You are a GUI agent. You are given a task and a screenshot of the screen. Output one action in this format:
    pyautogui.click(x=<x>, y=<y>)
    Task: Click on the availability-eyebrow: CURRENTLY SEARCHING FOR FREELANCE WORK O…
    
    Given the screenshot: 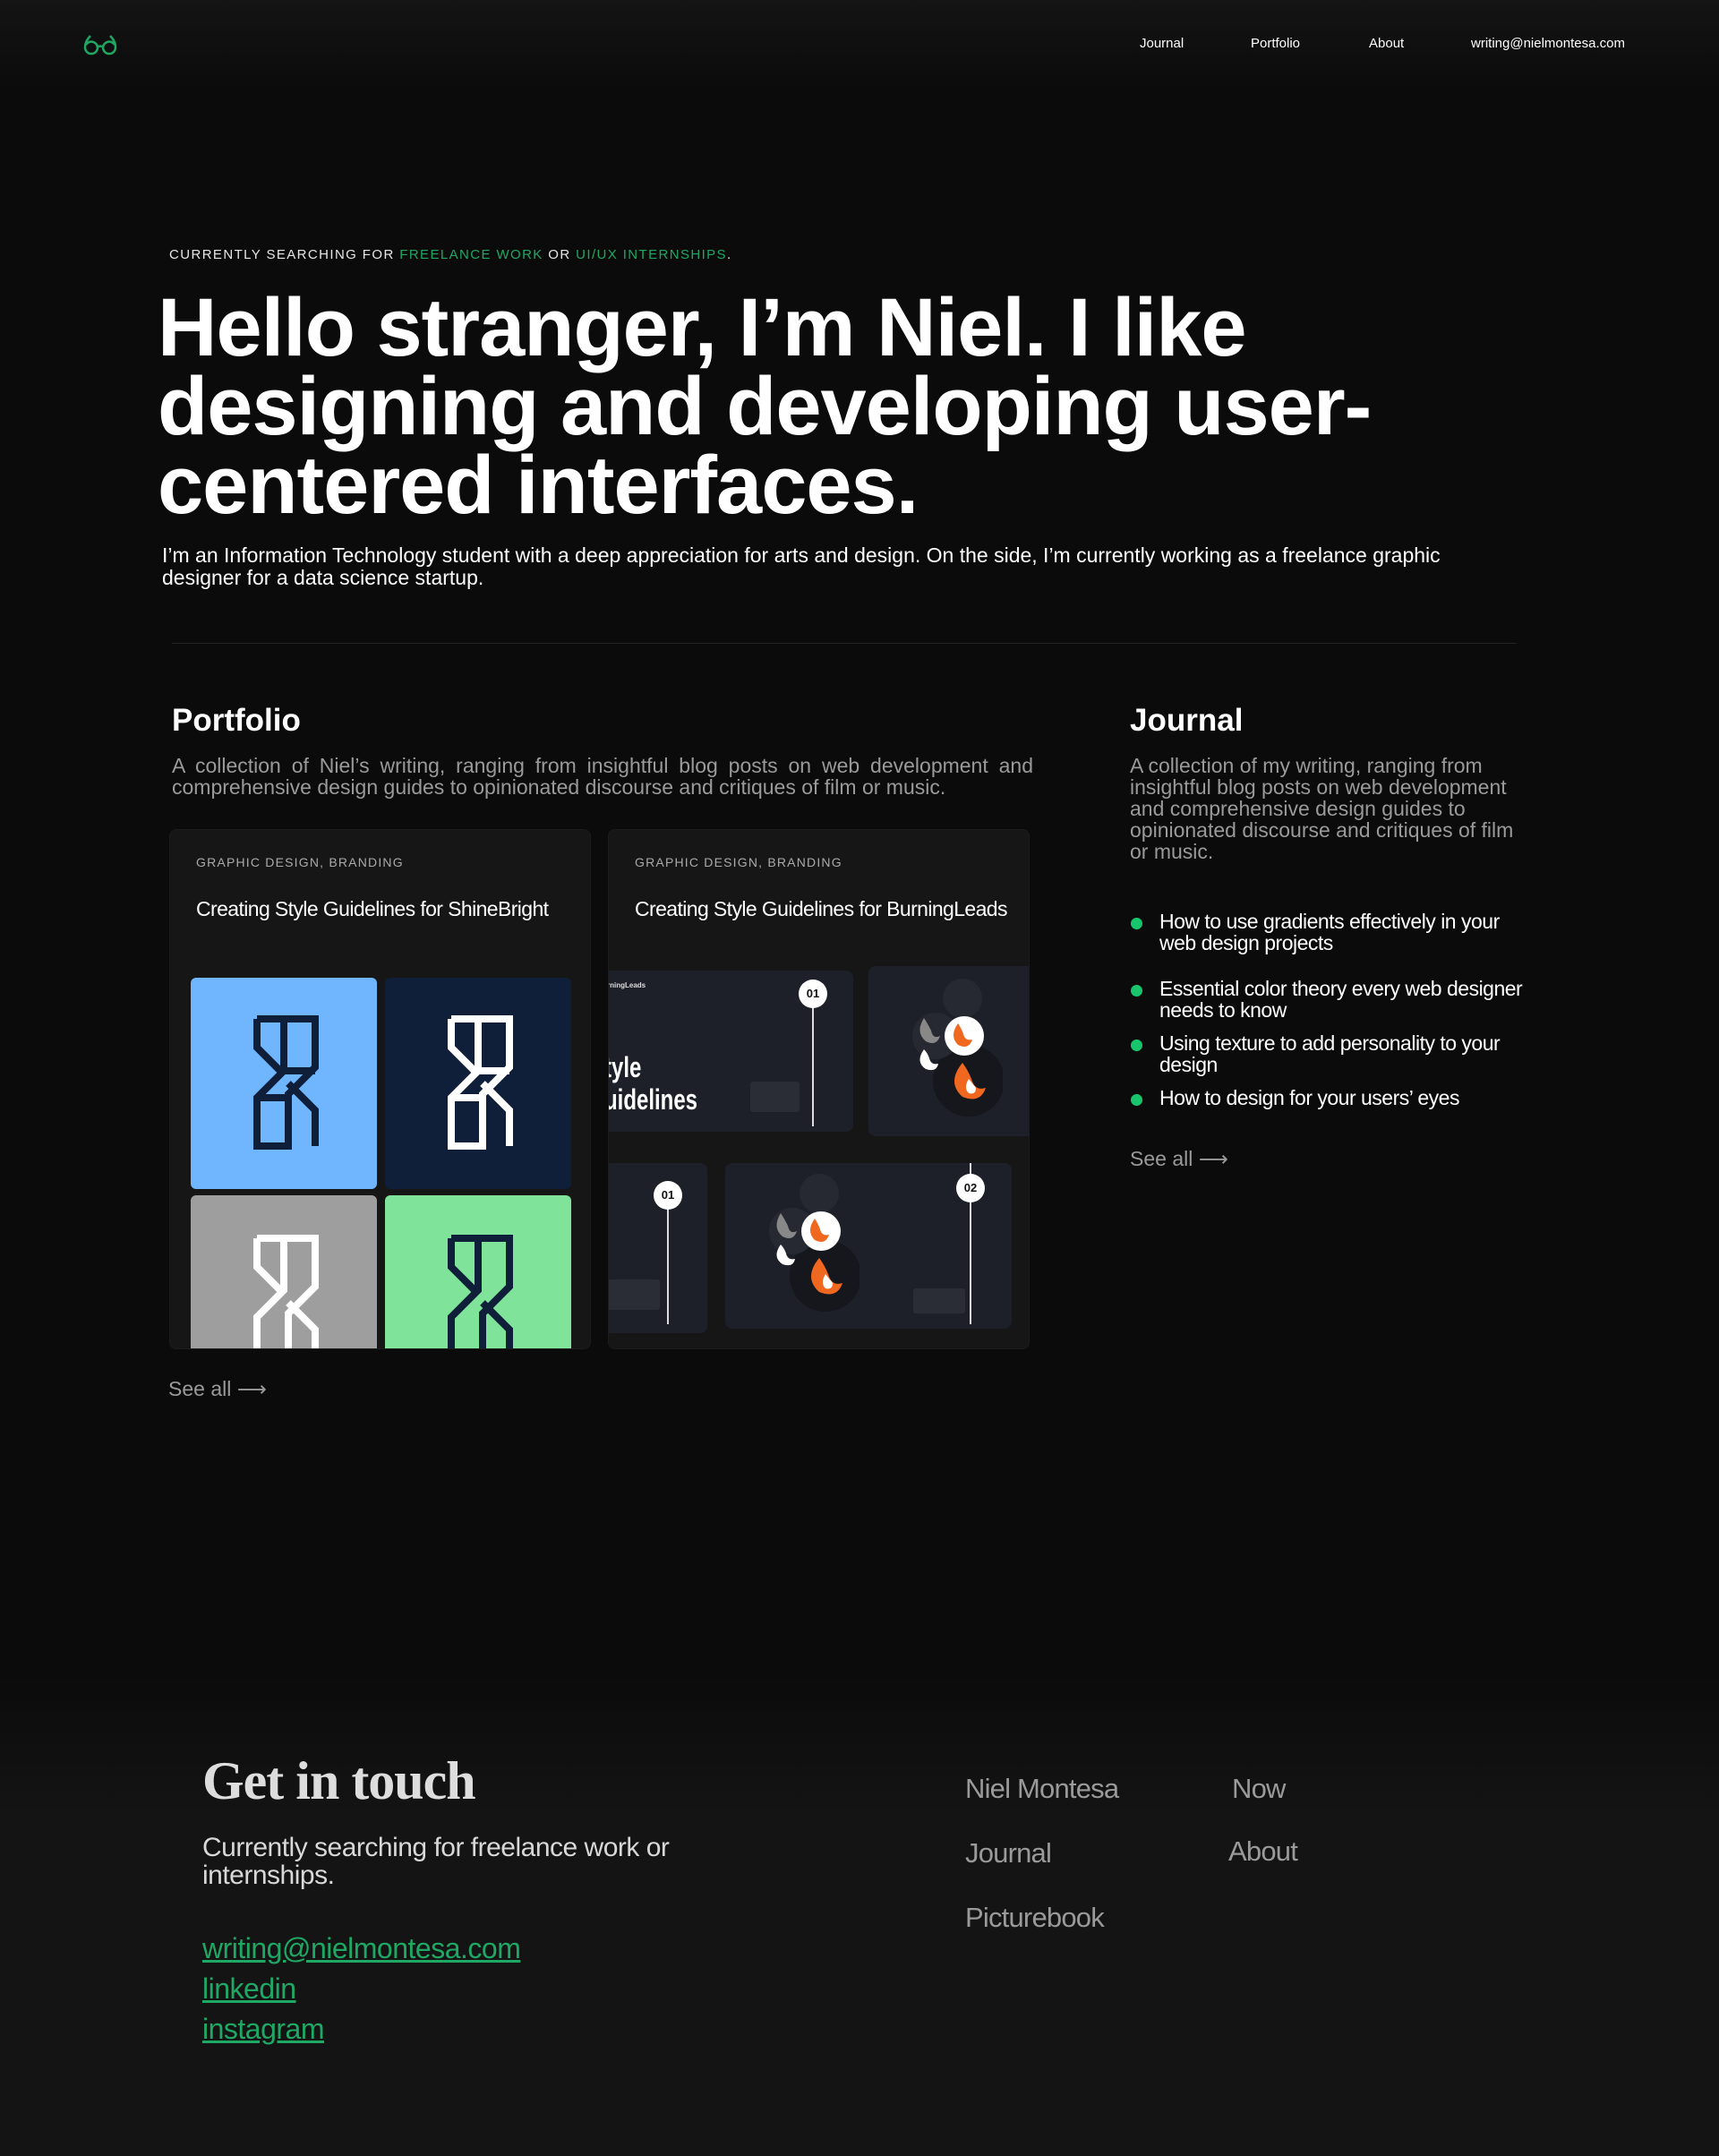 What is the action you would take?
    pyautogui.click(x=450, y=254)
    